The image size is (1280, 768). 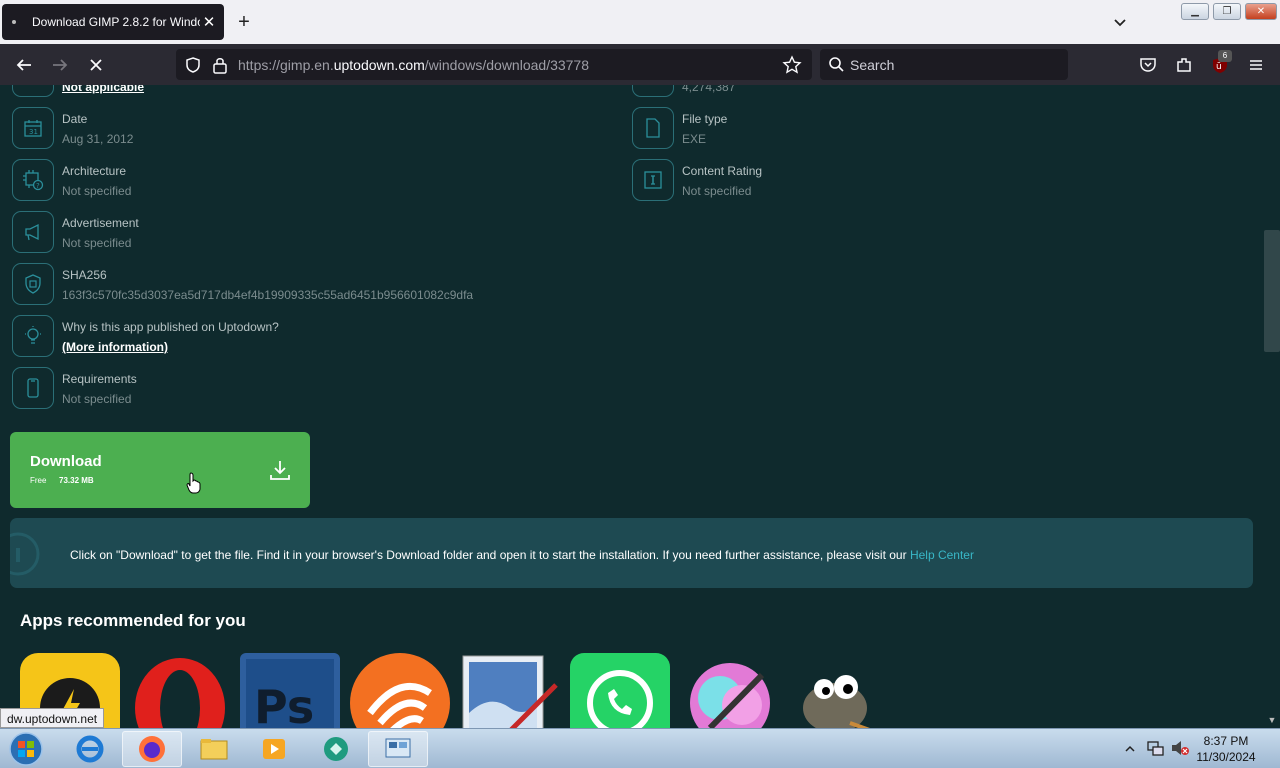 I want to click on arrow-right-icon, so click(x=60, y=65).